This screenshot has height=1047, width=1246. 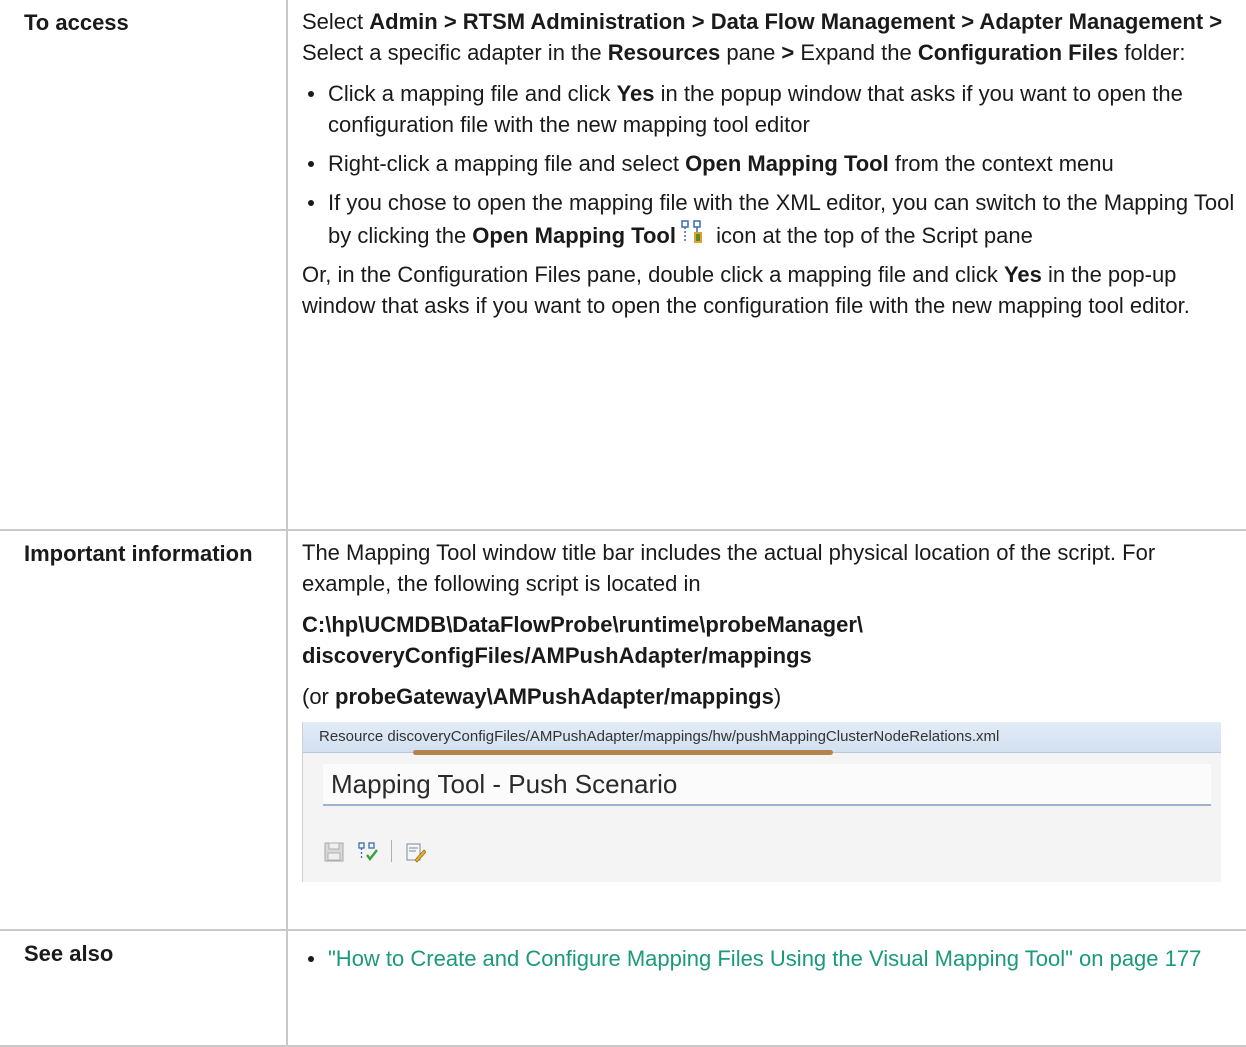 I want to click on toolbar-separator, so click(x=391, y=851).